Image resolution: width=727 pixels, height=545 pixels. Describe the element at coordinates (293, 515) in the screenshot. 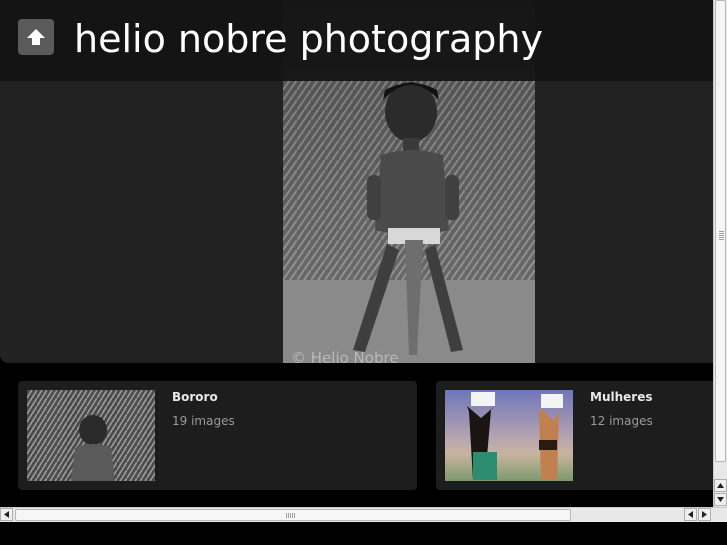

I see `horizontal-scroll-thumb` at that location.